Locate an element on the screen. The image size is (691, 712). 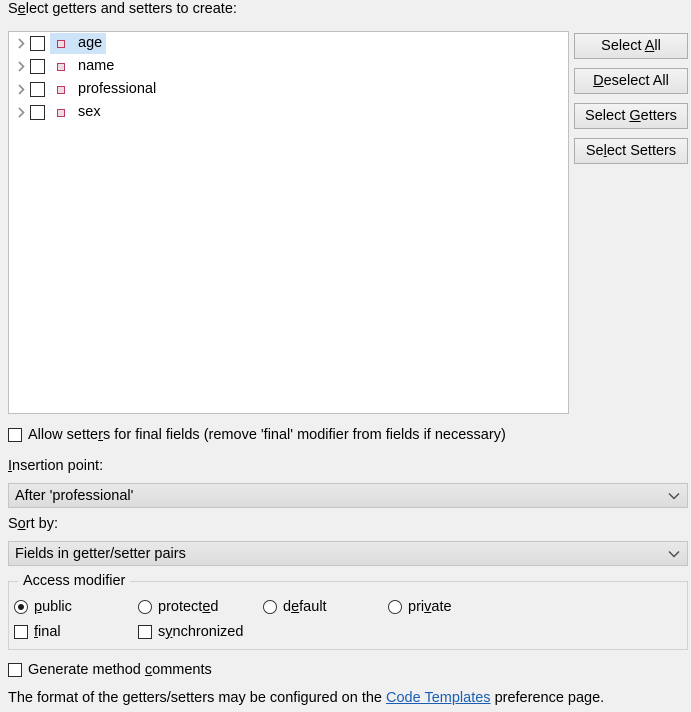
radio-private: private is located at coordinates (420, 607).